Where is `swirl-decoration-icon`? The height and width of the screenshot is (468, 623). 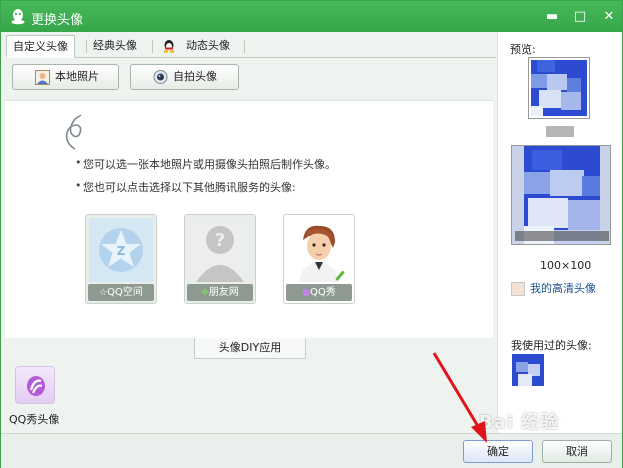 swirl-decoration-icon is located at coordinates (73, 132).